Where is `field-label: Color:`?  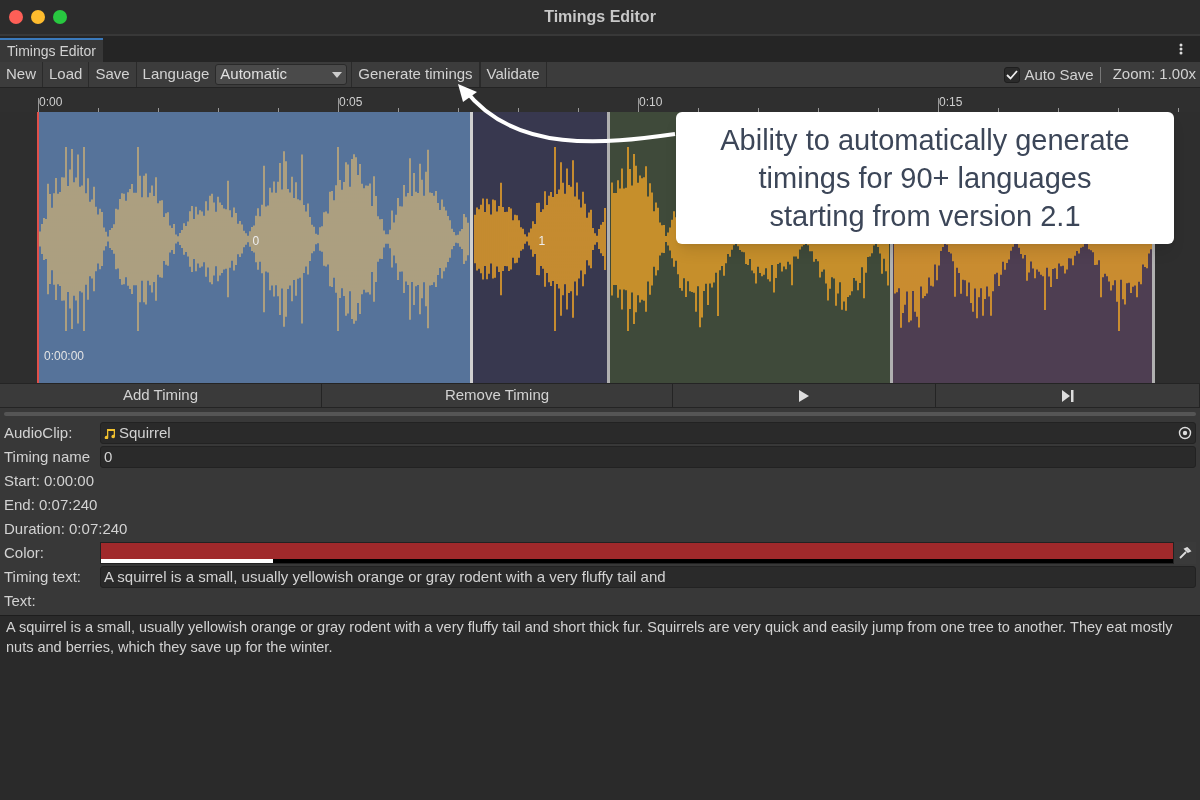
field-label: Color: is located at coordinates (24, 552).